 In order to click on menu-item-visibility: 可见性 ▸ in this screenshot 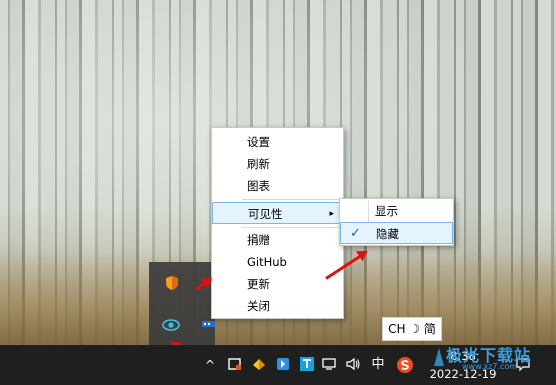, I will do `click(277, 213)`.